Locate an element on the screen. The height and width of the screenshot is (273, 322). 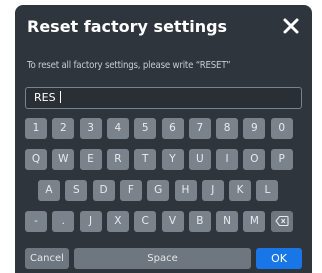
close-icon is located at coordinates (291, 26).